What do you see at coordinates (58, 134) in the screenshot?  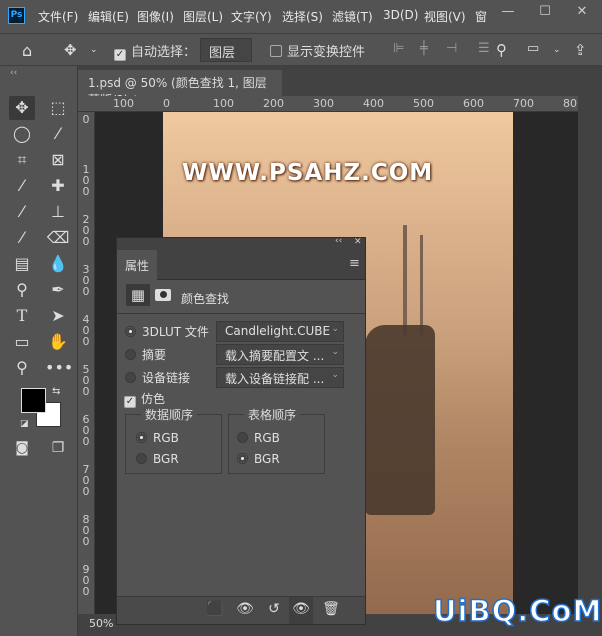 I see `magic-wand-icon: ⁄` at bounding box center [58, 134].